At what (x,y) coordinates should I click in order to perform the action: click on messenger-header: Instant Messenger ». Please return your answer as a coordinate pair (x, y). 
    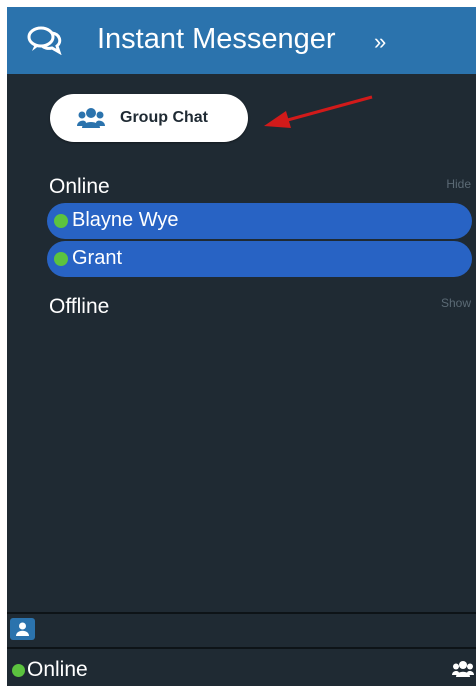
    Looking at the image, I should click on (241, 40).